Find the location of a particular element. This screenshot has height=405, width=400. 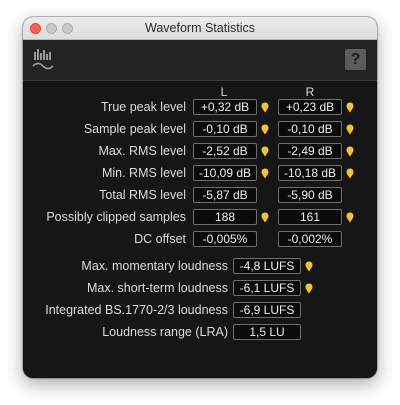

right-channel-value: +0,23 dB is located at coordinates (310, 107).